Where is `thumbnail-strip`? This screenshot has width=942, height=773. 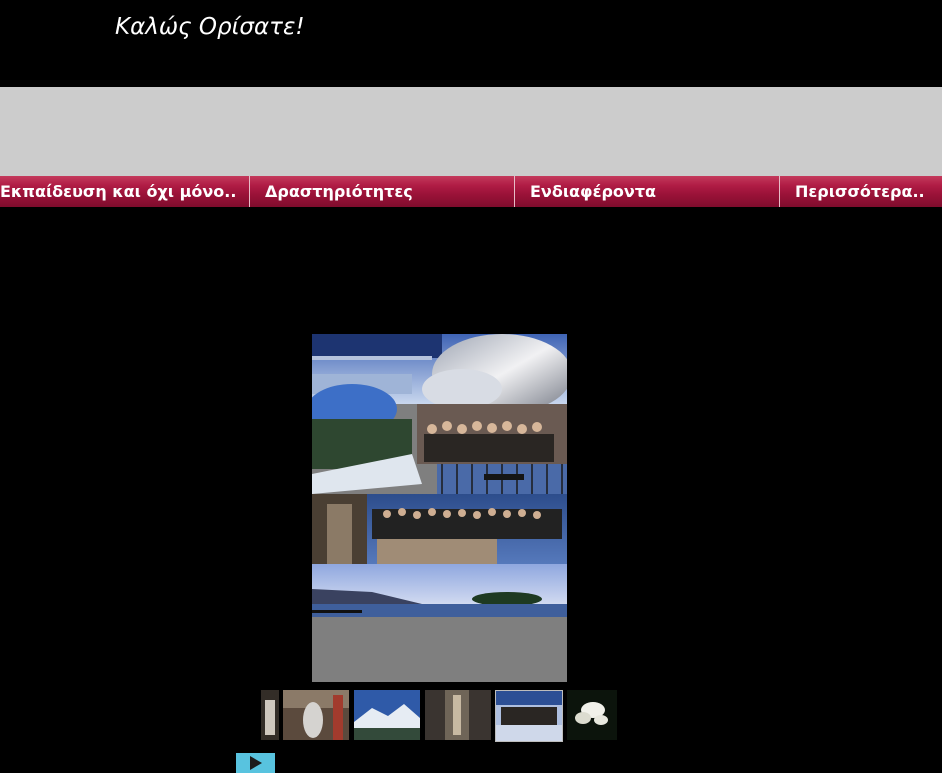
thumbnail-strip is located at coordinates (441, 716).